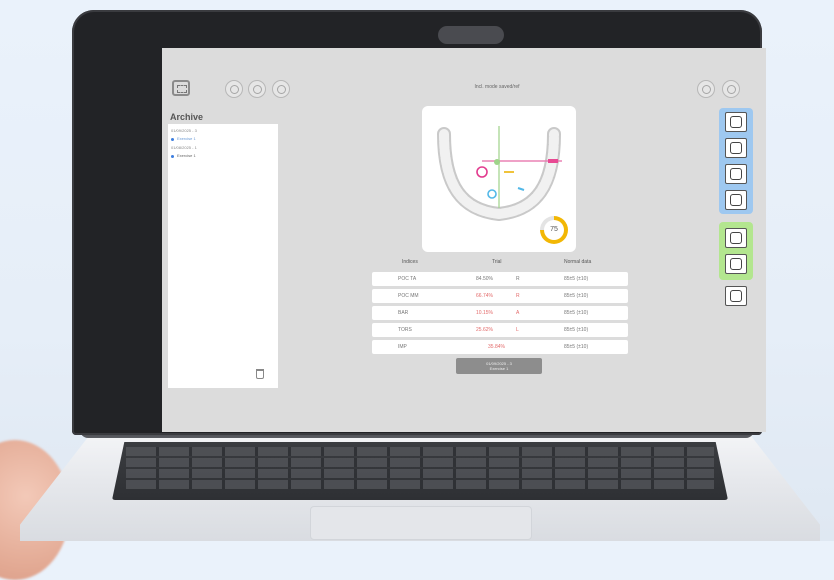  Describe the element at coordinates (405, 330) in the screenshot. I see `row-index: TORS` at that location.